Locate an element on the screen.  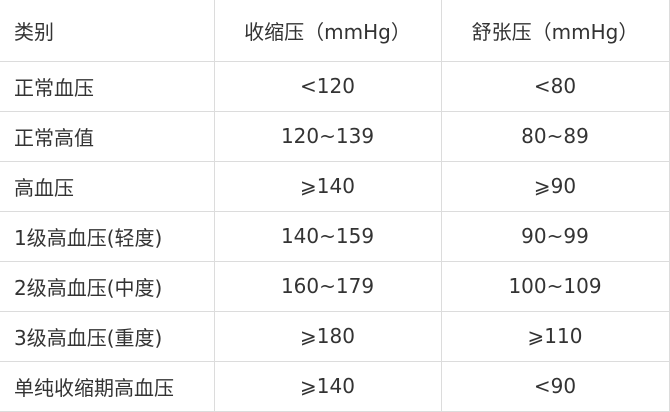
diastolic-cell: <80 is located at coordinates (555, 86).